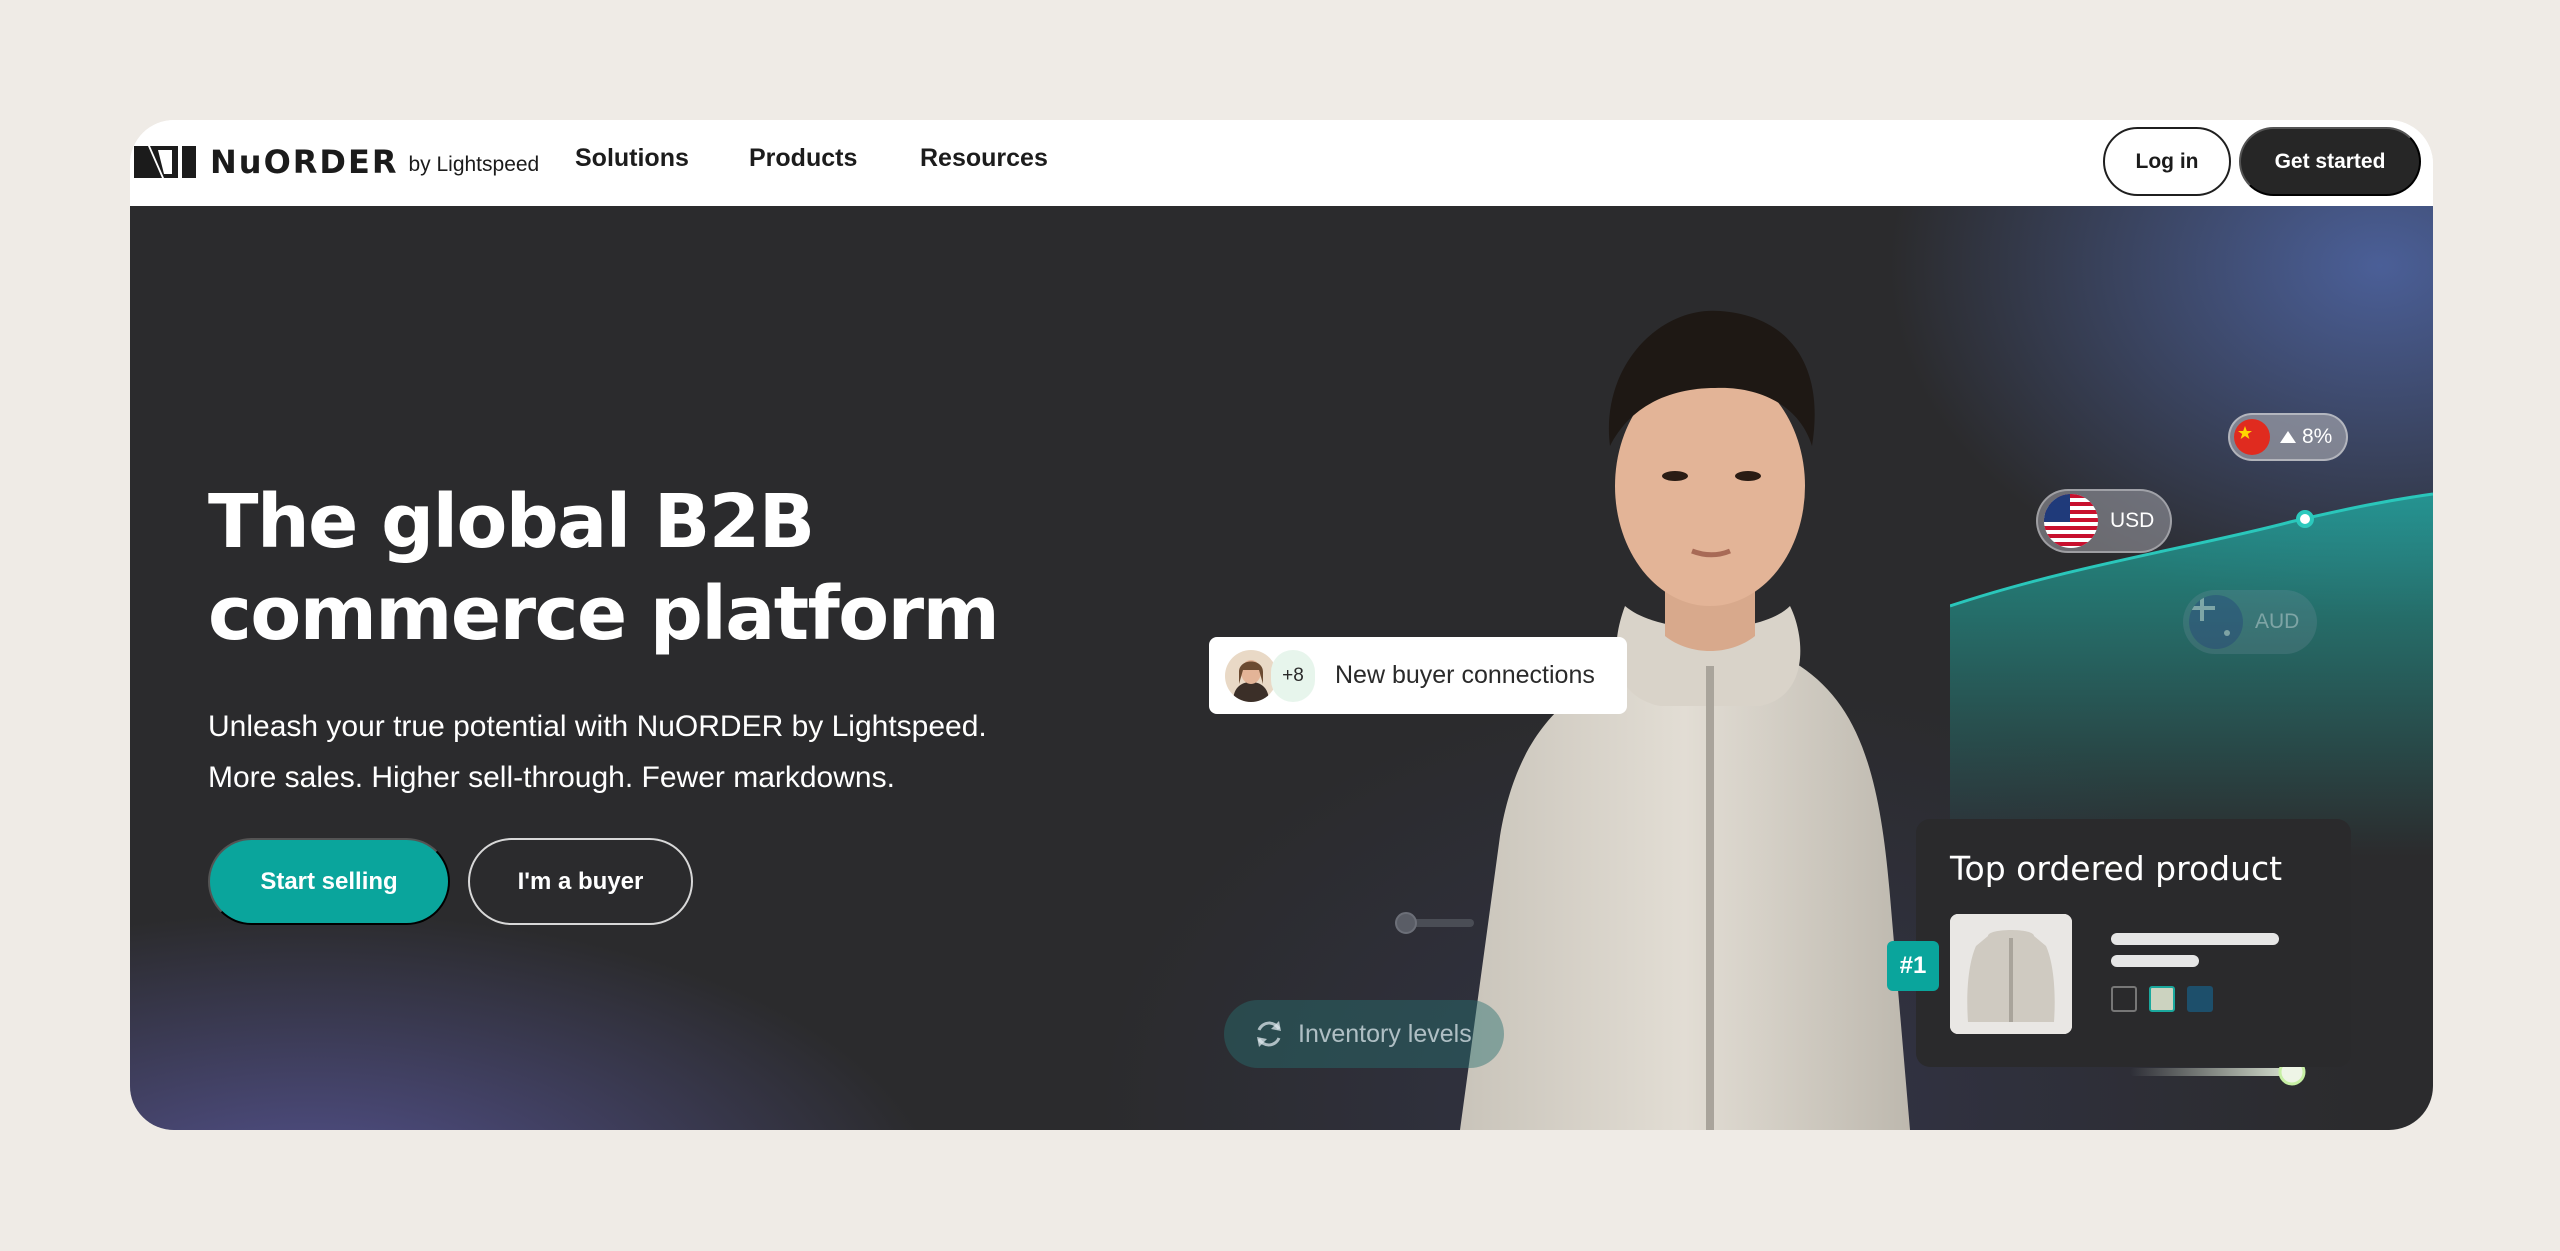 The image size is (2560, 1251). Describe the element at coordinates (1293, 675) in the screenshot. I see `buyer-count-badge: +8` at that location.